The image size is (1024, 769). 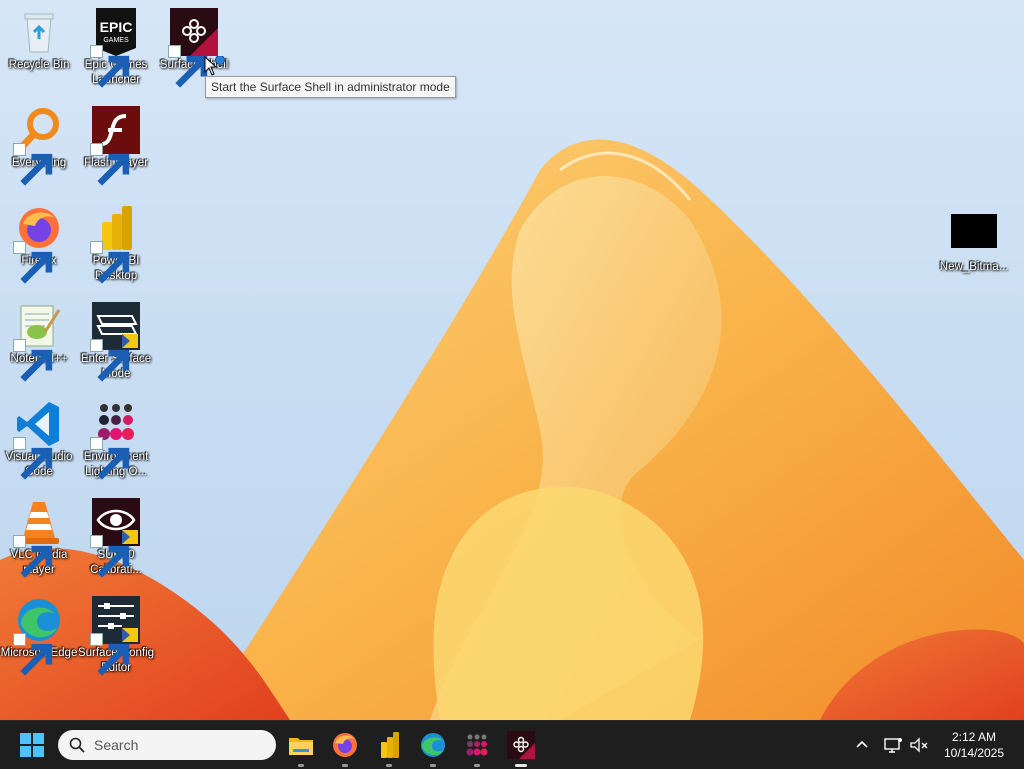 I want to click on show-hidden-icons-button, so click(x=862, y=745).